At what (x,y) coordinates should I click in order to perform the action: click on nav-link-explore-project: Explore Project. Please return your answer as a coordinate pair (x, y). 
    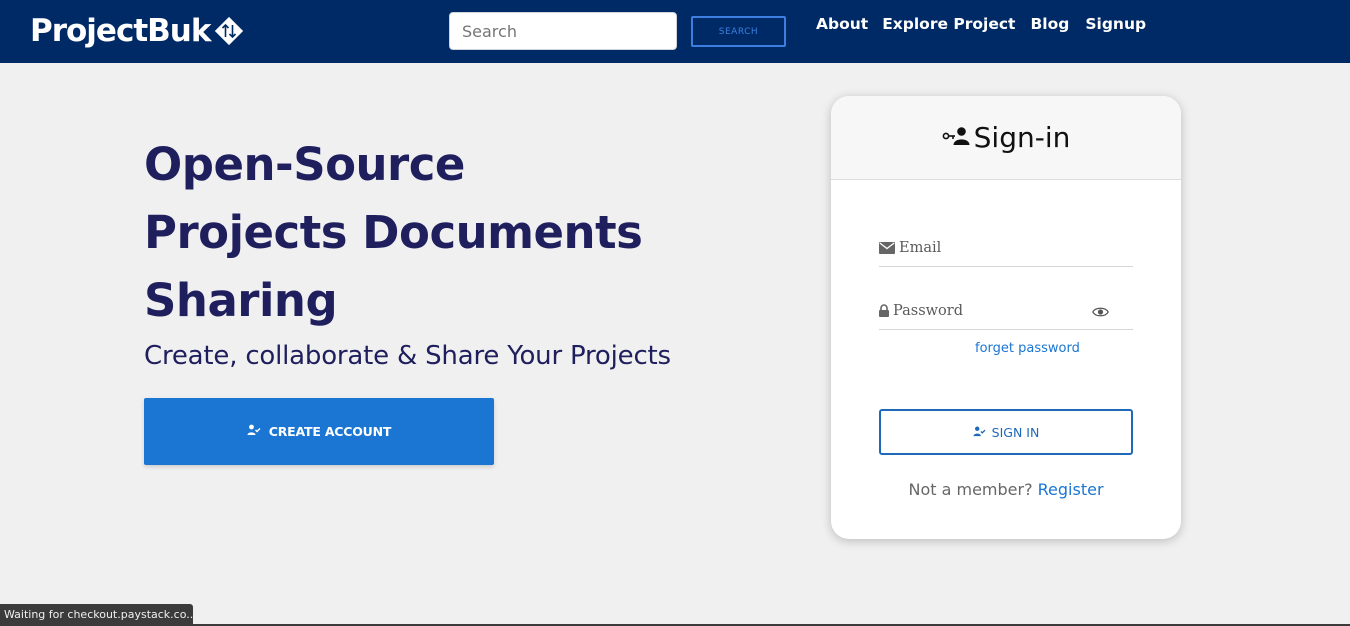
    Looking at the image, I should click on (948, 24).